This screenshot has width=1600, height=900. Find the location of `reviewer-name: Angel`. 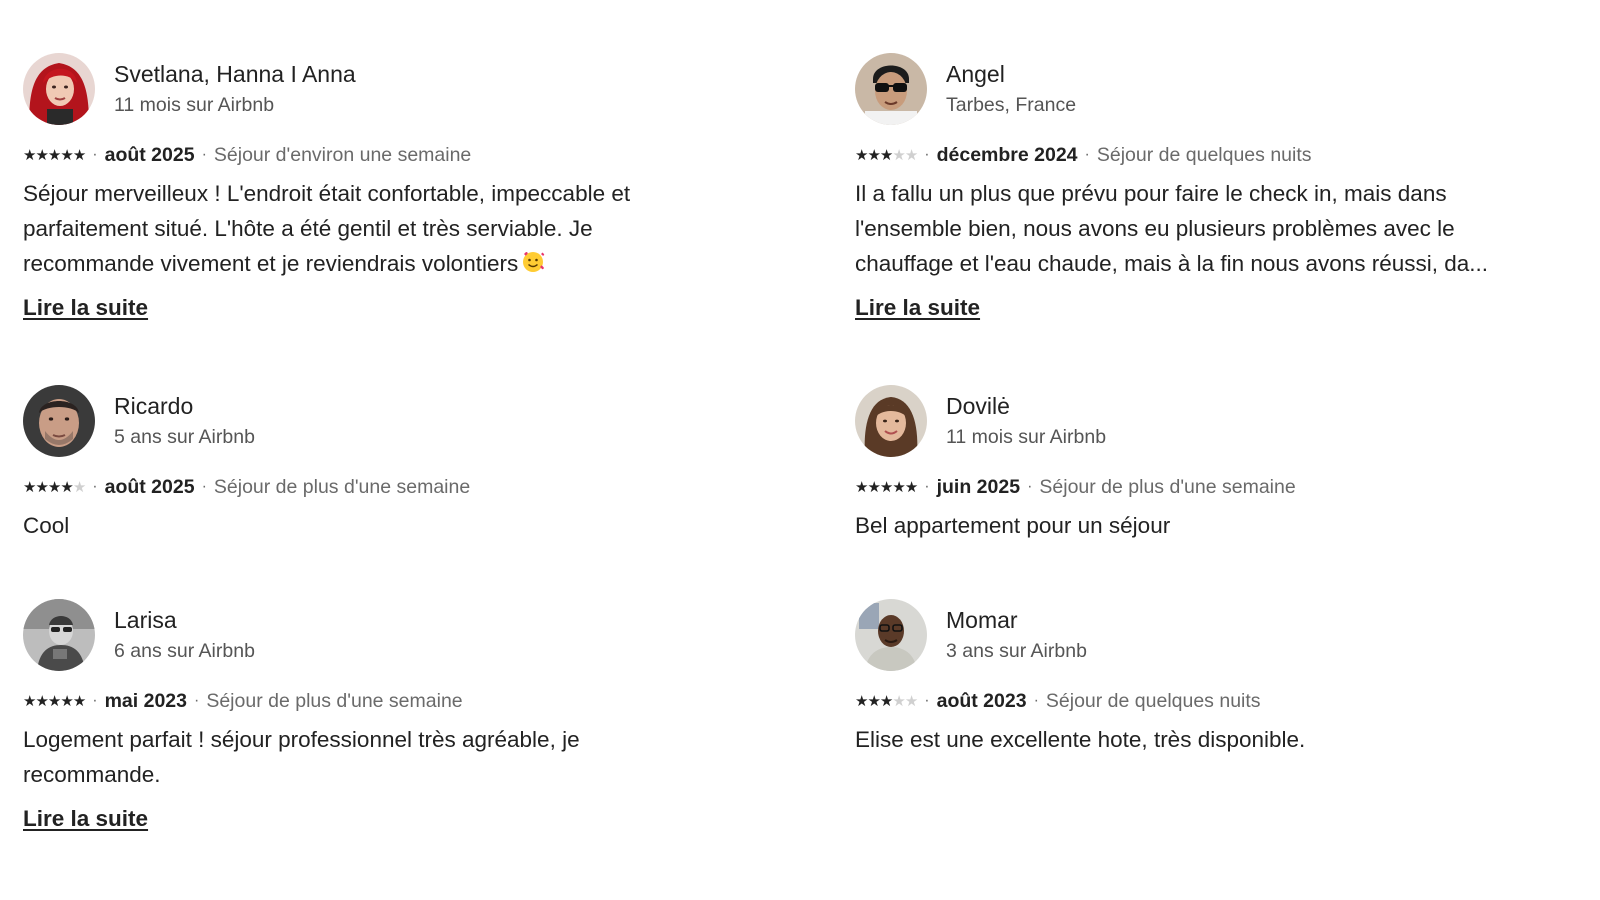

reviewer-name: Angel is located at coordinates (975, 74).